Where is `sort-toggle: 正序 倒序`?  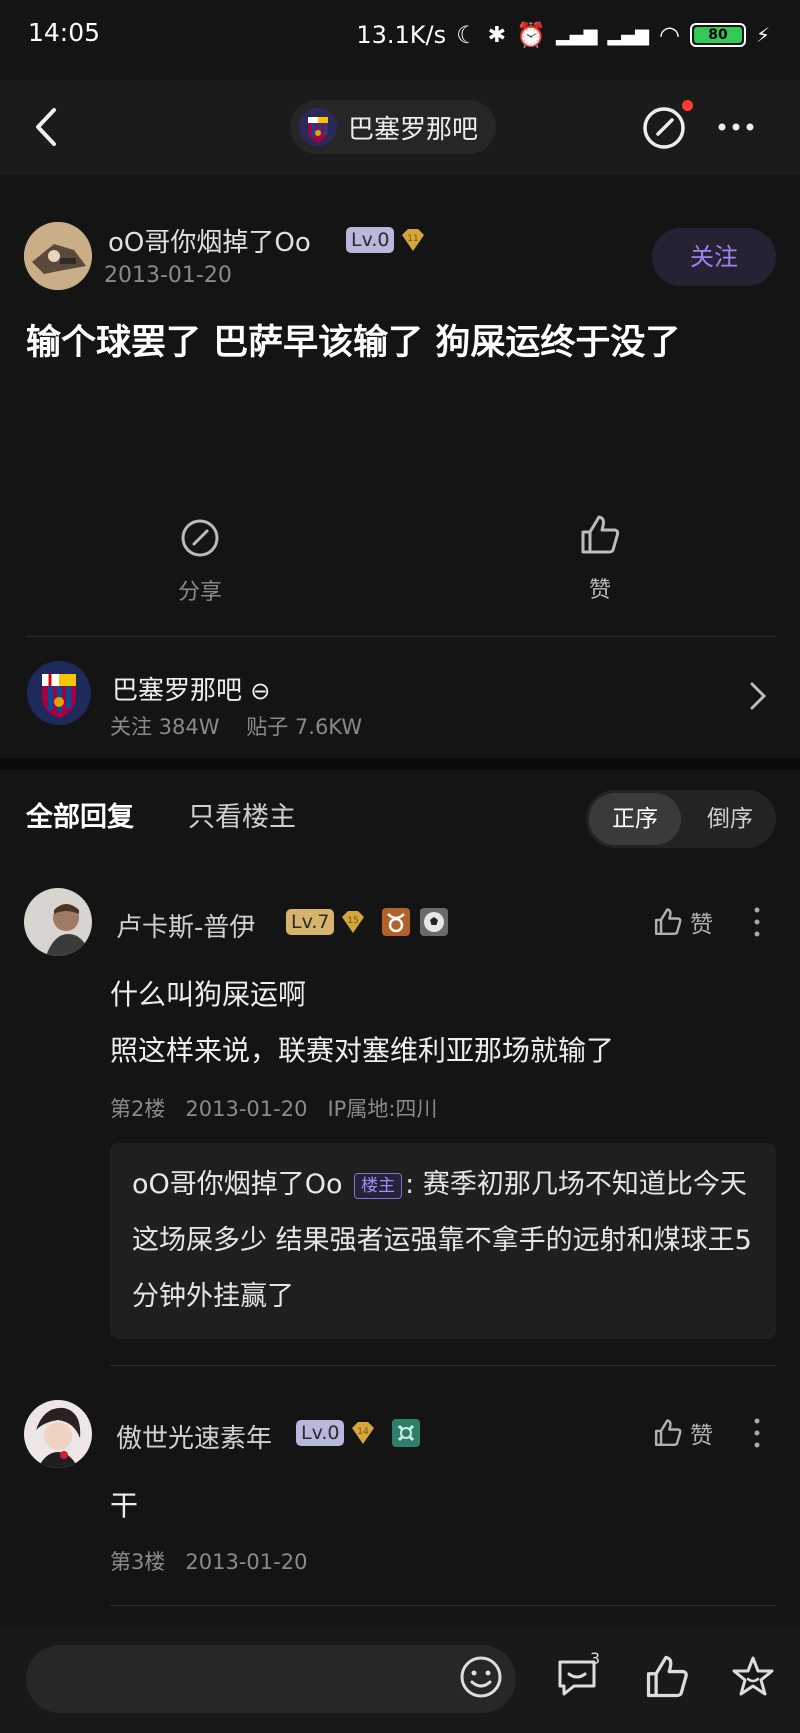 sort-toggle: 正序 倒序 is located at coordinates (681, 819).